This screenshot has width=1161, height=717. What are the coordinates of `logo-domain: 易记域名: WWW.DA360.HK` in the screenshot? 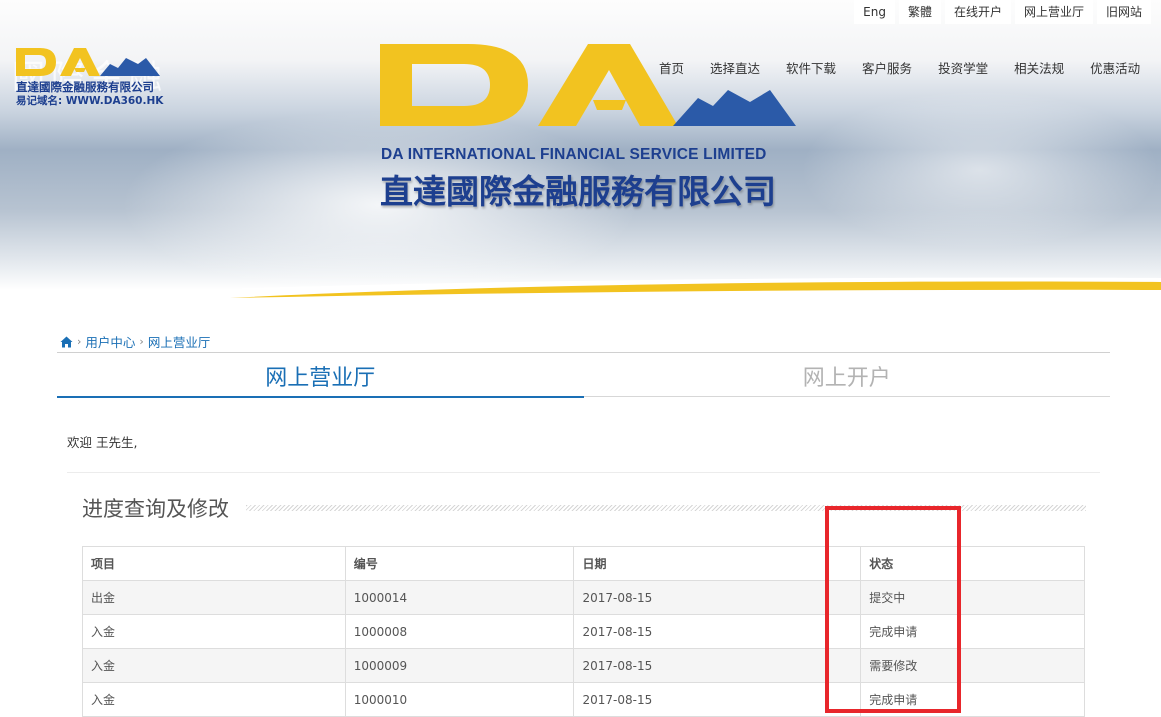 It's located at (90, 101).